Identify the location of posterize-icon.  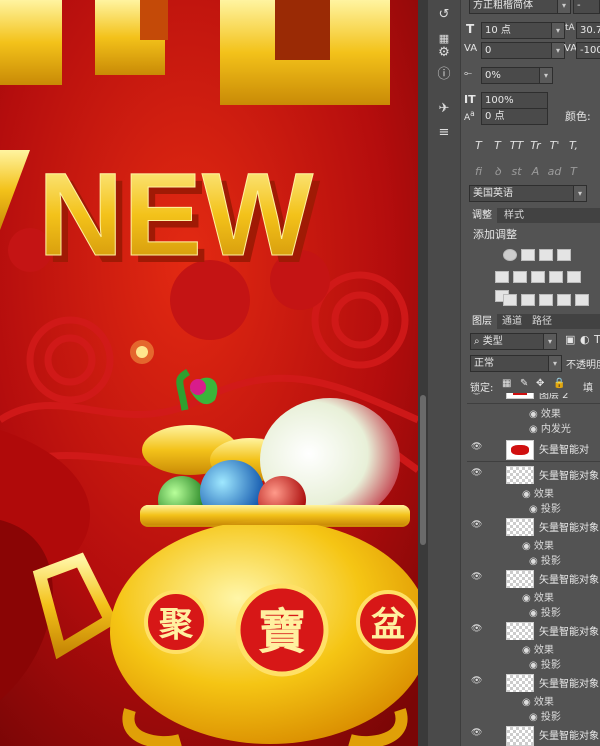
(528, 300).